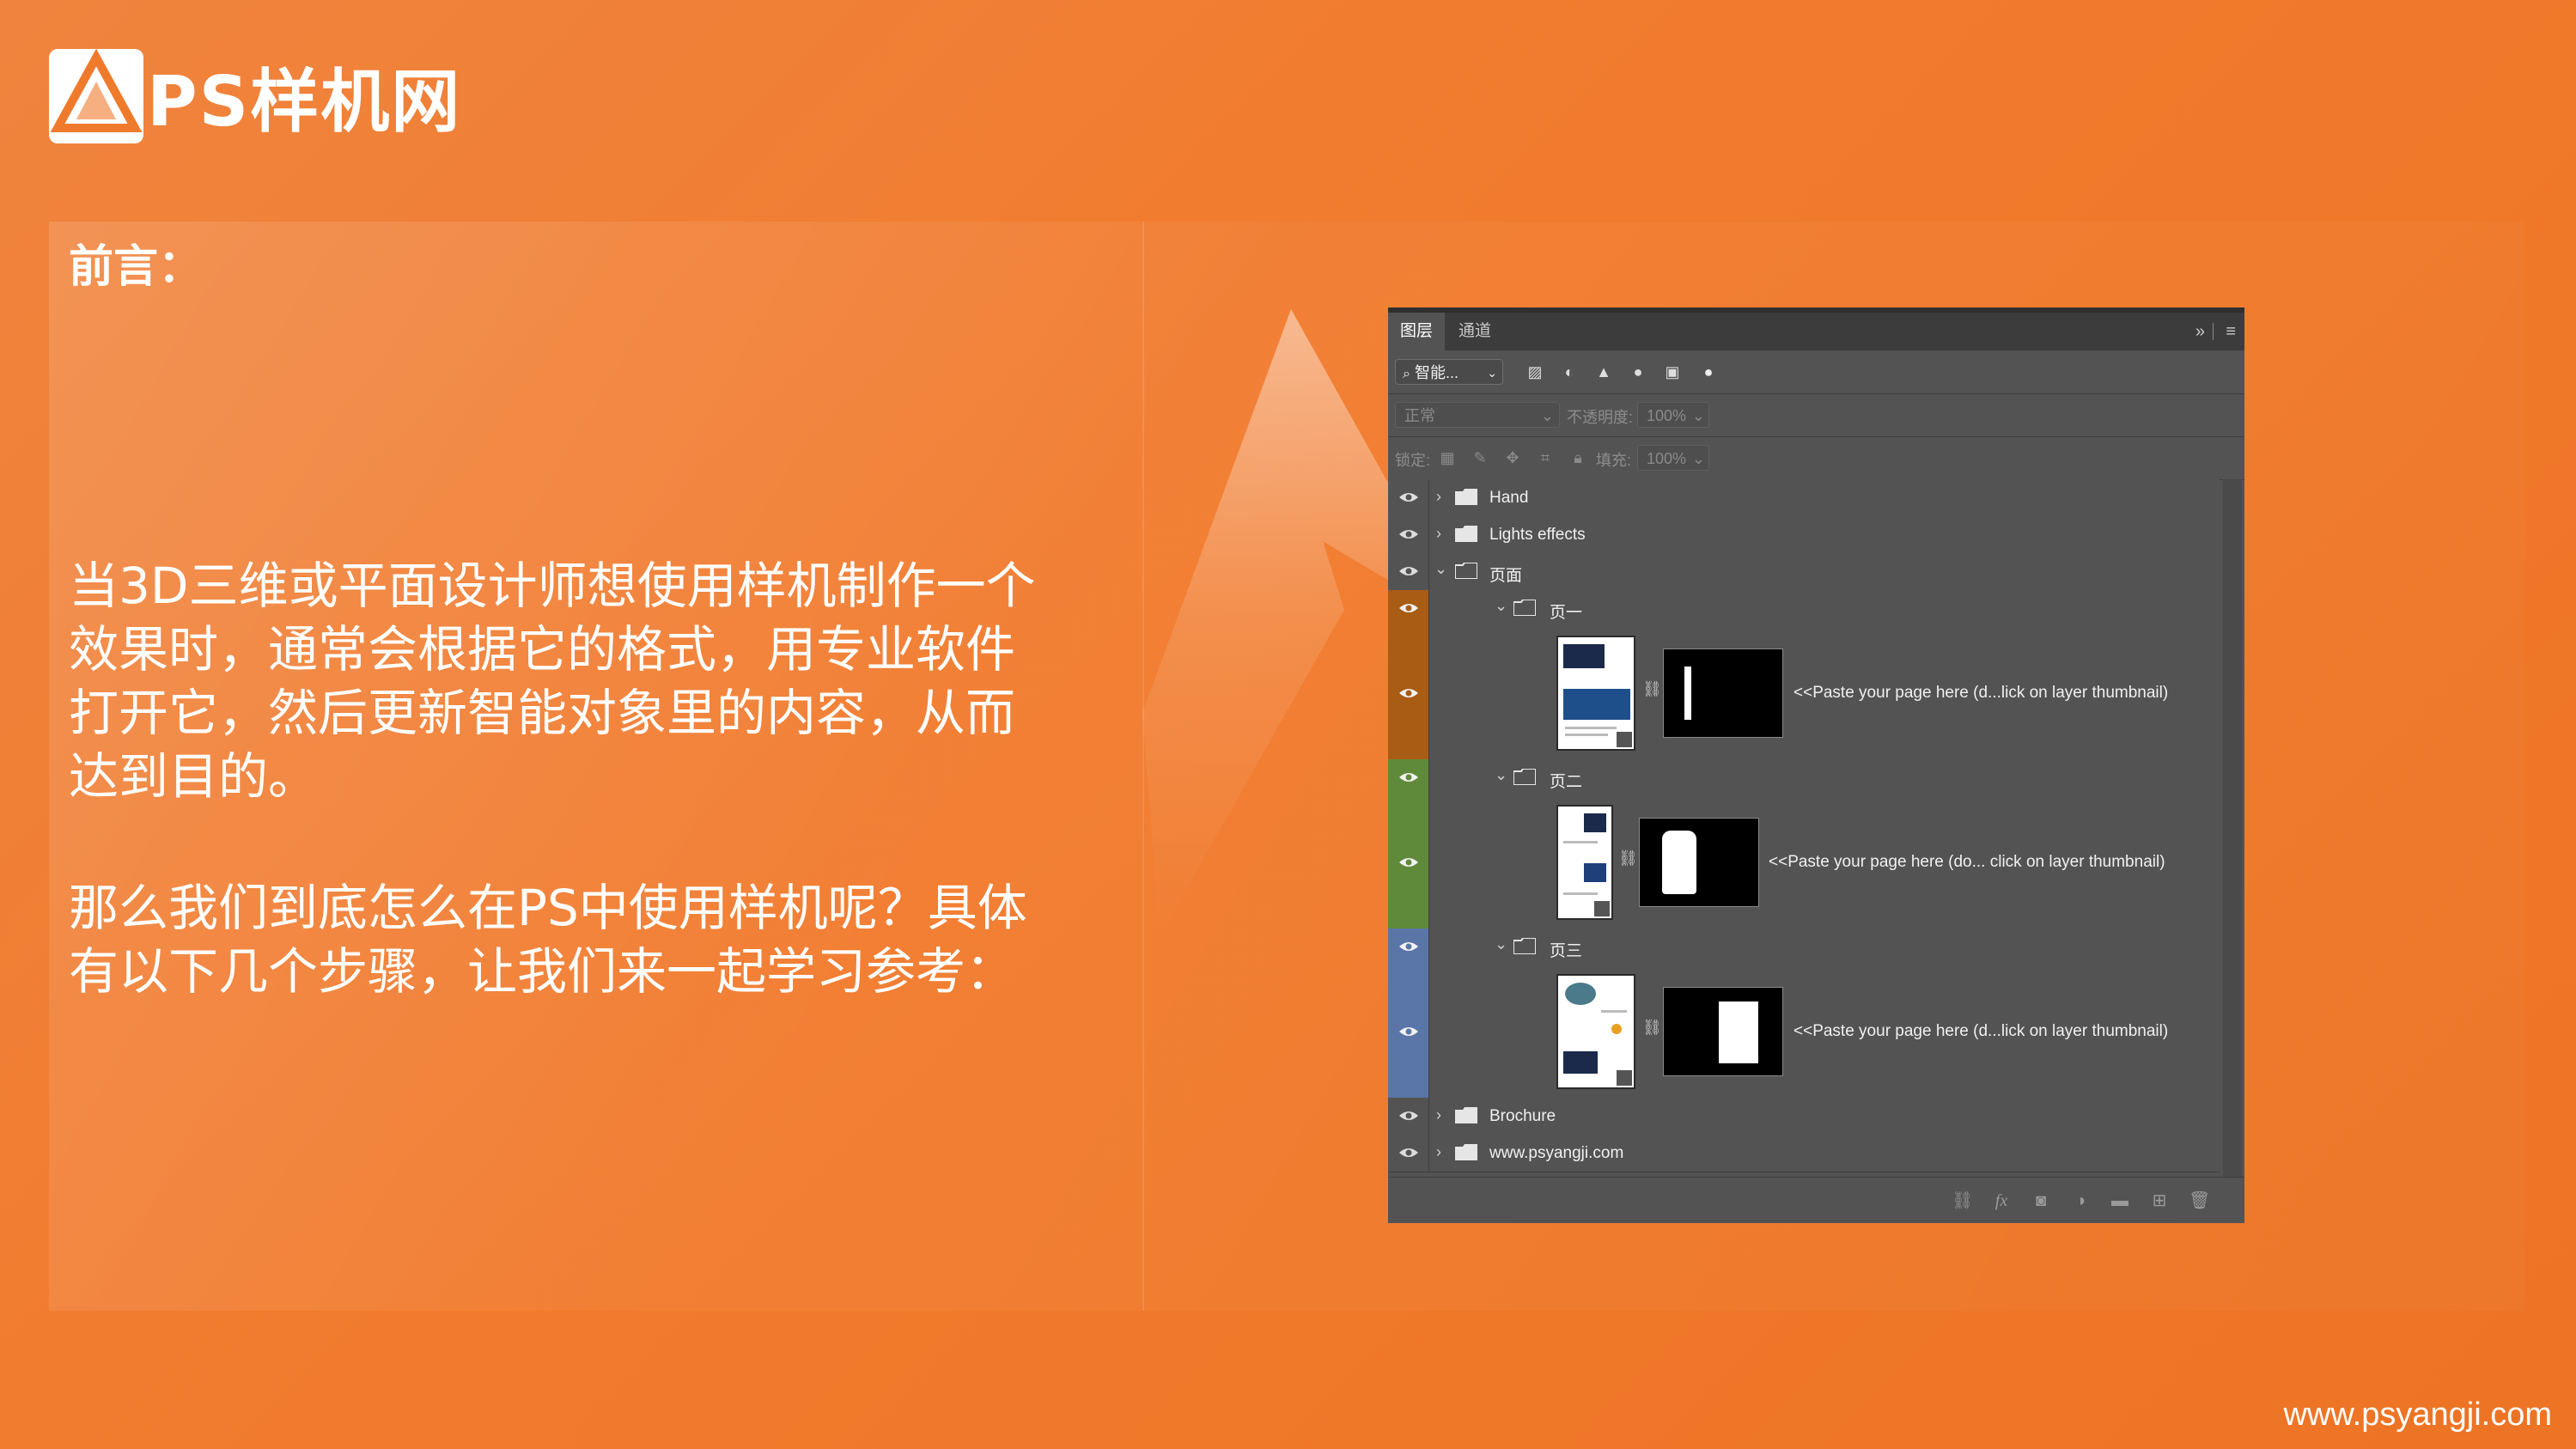  What do you see at coordinates (1522, 1116) in the screenshot?
I see `layer-name: Brochure` at bounding box center [1522, 1116].